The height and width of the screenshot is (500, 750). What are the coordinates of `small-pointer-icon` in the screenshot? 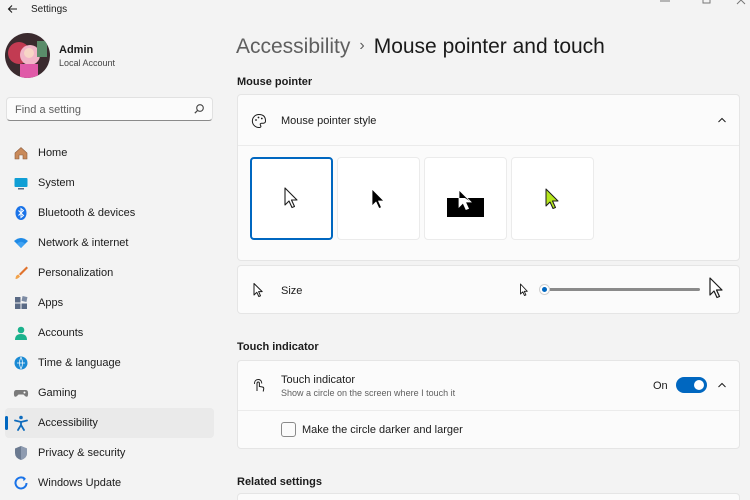 It's located at (524, 289).